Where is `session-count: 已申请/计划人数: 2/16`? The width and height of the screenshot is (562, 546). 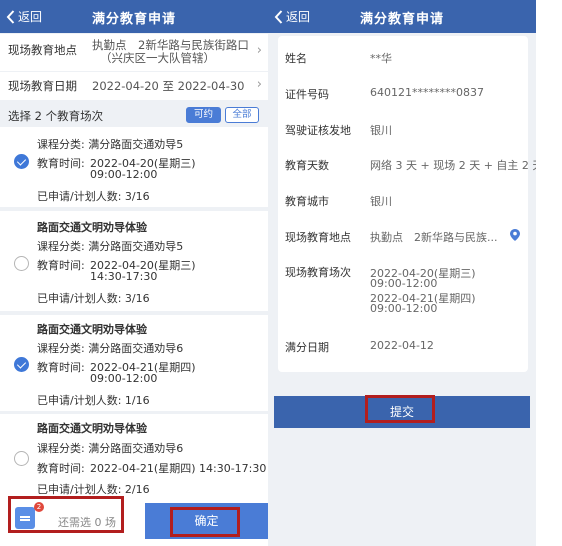
session-count: 已申请/计划人数: 2/16 is located at coordinates (93, 489).